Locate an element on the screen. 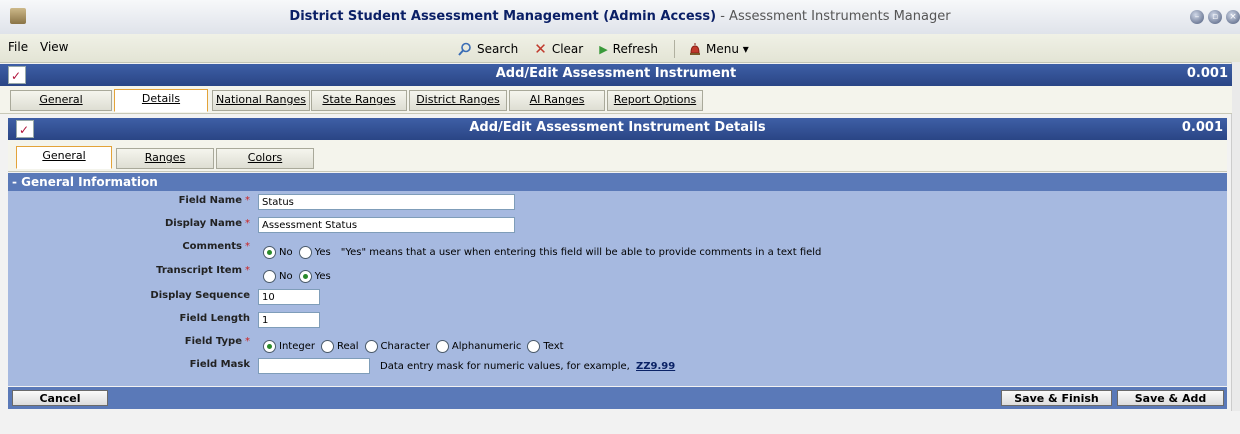 The height and width of the screenshot is (434, 1240). field-name-input: Status is located at coordinates (386, 202).